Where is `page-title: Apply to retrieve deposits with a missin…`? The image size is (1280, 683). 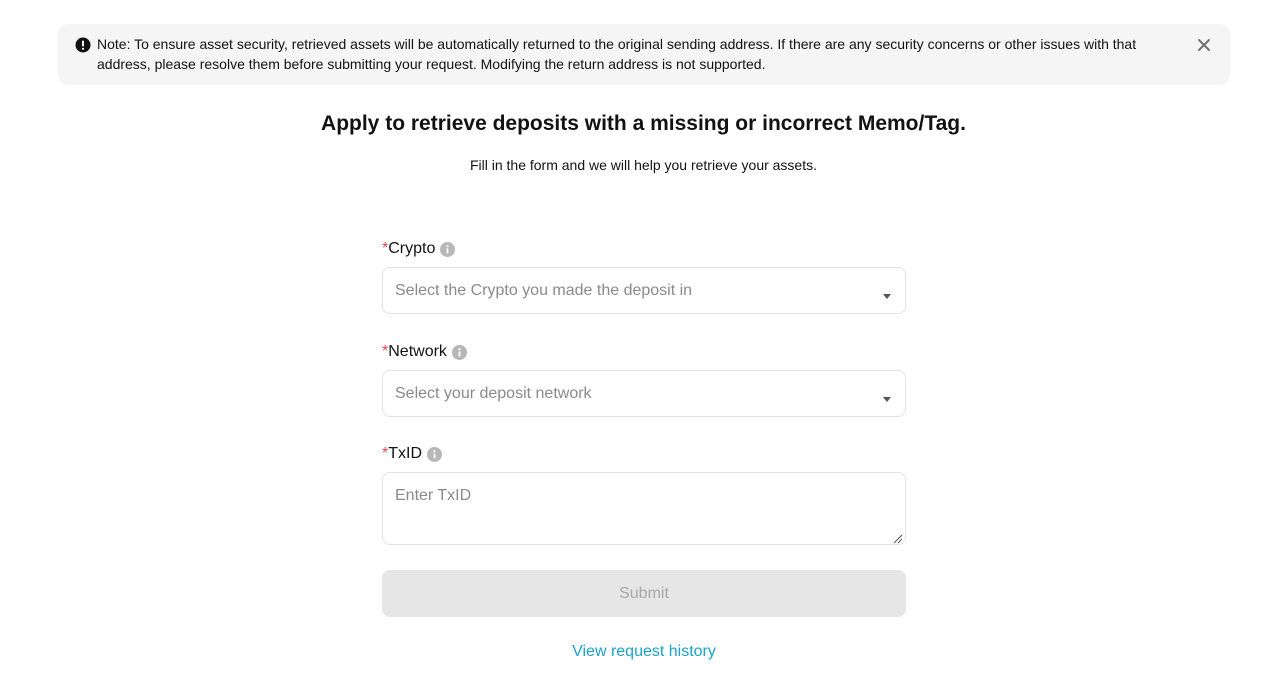
page-title: Apply to retrieve deposits with a missin… is located at coordinates (643, 123).